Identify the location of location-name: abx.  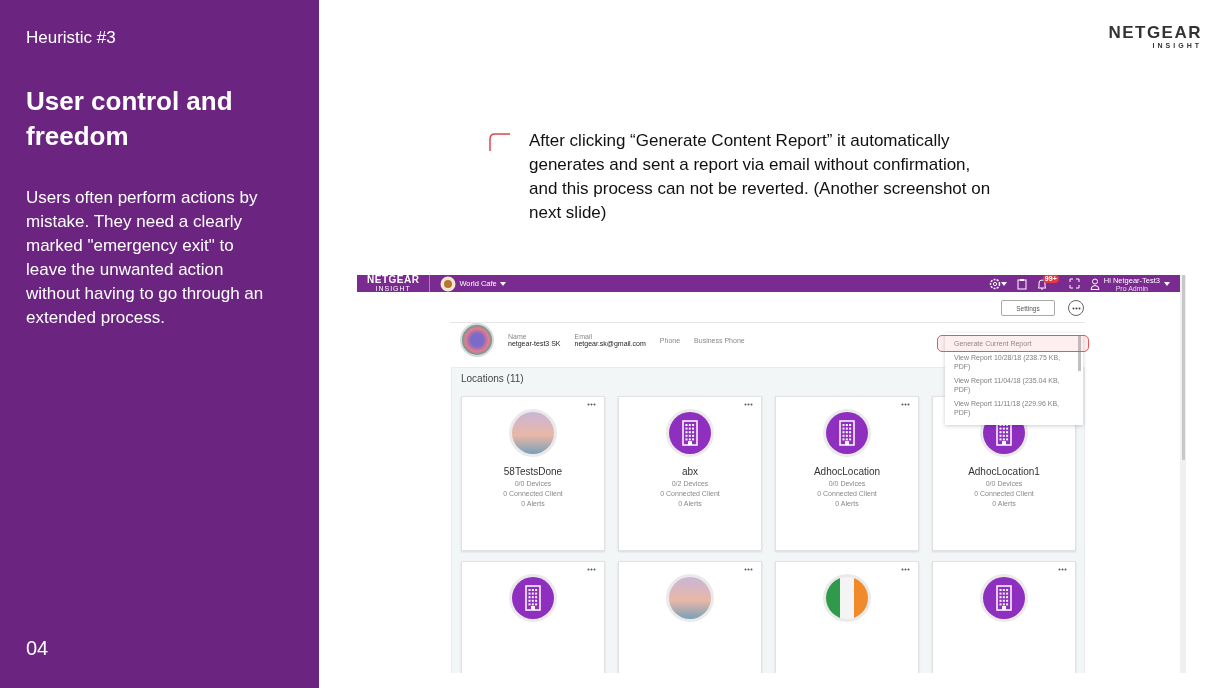
(690, 471).